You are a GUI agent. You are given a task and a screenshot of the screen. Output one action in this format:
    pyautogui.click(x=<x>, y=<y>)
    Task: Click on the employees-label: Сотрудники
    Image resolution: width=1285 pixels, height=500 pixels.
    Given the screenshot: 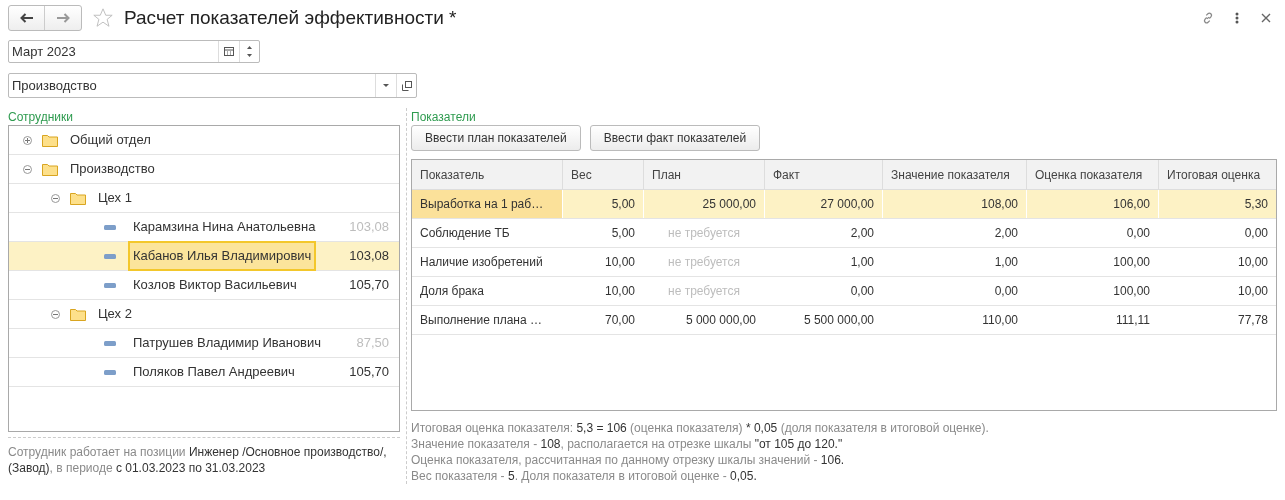 What is the action you would take?
    pyautogui.click(x=41, y=117)
    